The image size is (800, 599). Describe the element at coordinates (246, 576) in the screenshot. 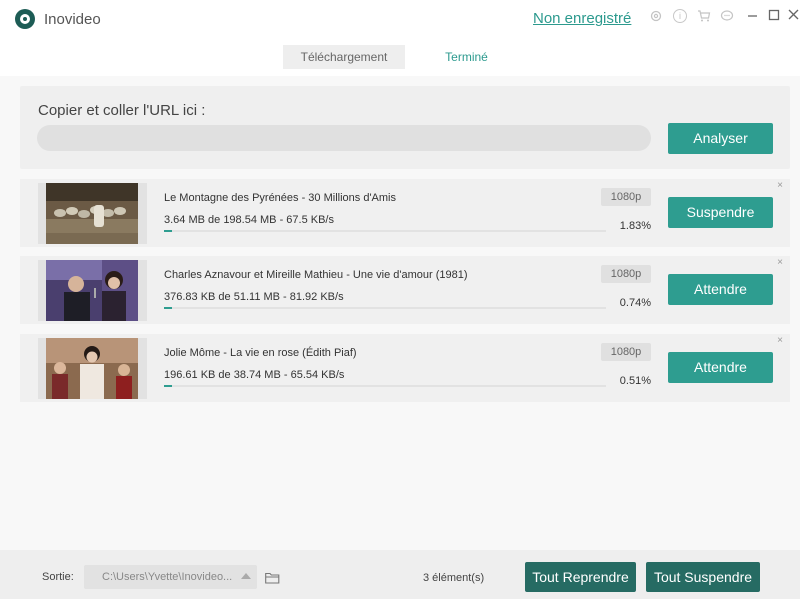

I see `caret-up-icon` at that location.